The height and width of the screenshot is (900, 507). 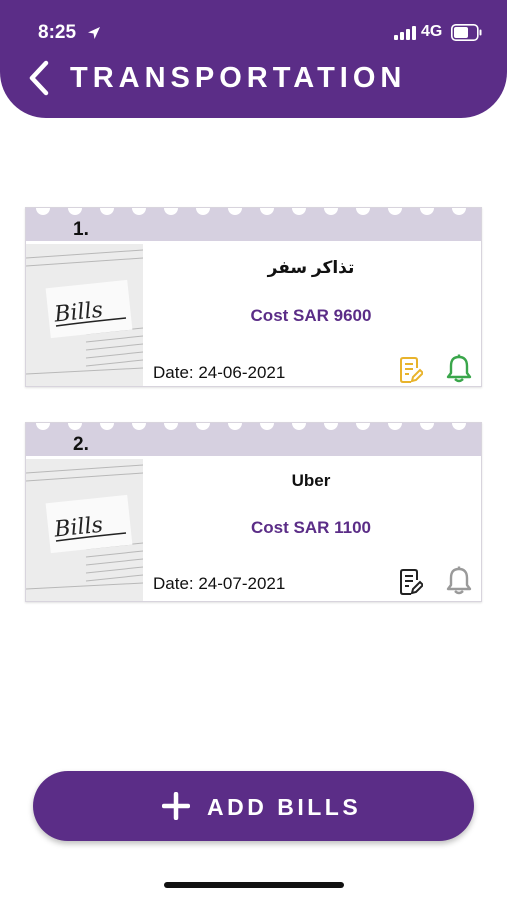 I want to click on location-arrow-icon, so click(x=94, y=33).